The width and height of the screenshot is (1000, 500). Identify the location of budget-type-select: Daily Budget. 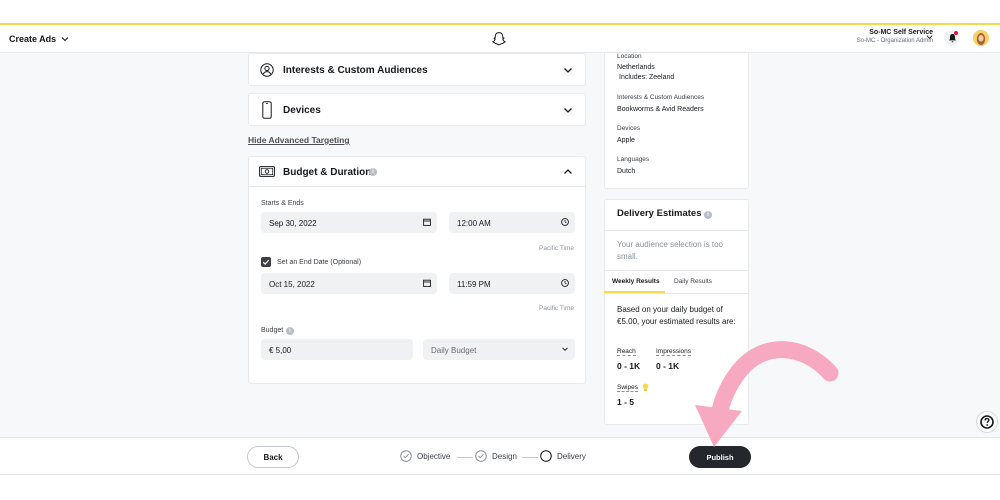
(499, 349).